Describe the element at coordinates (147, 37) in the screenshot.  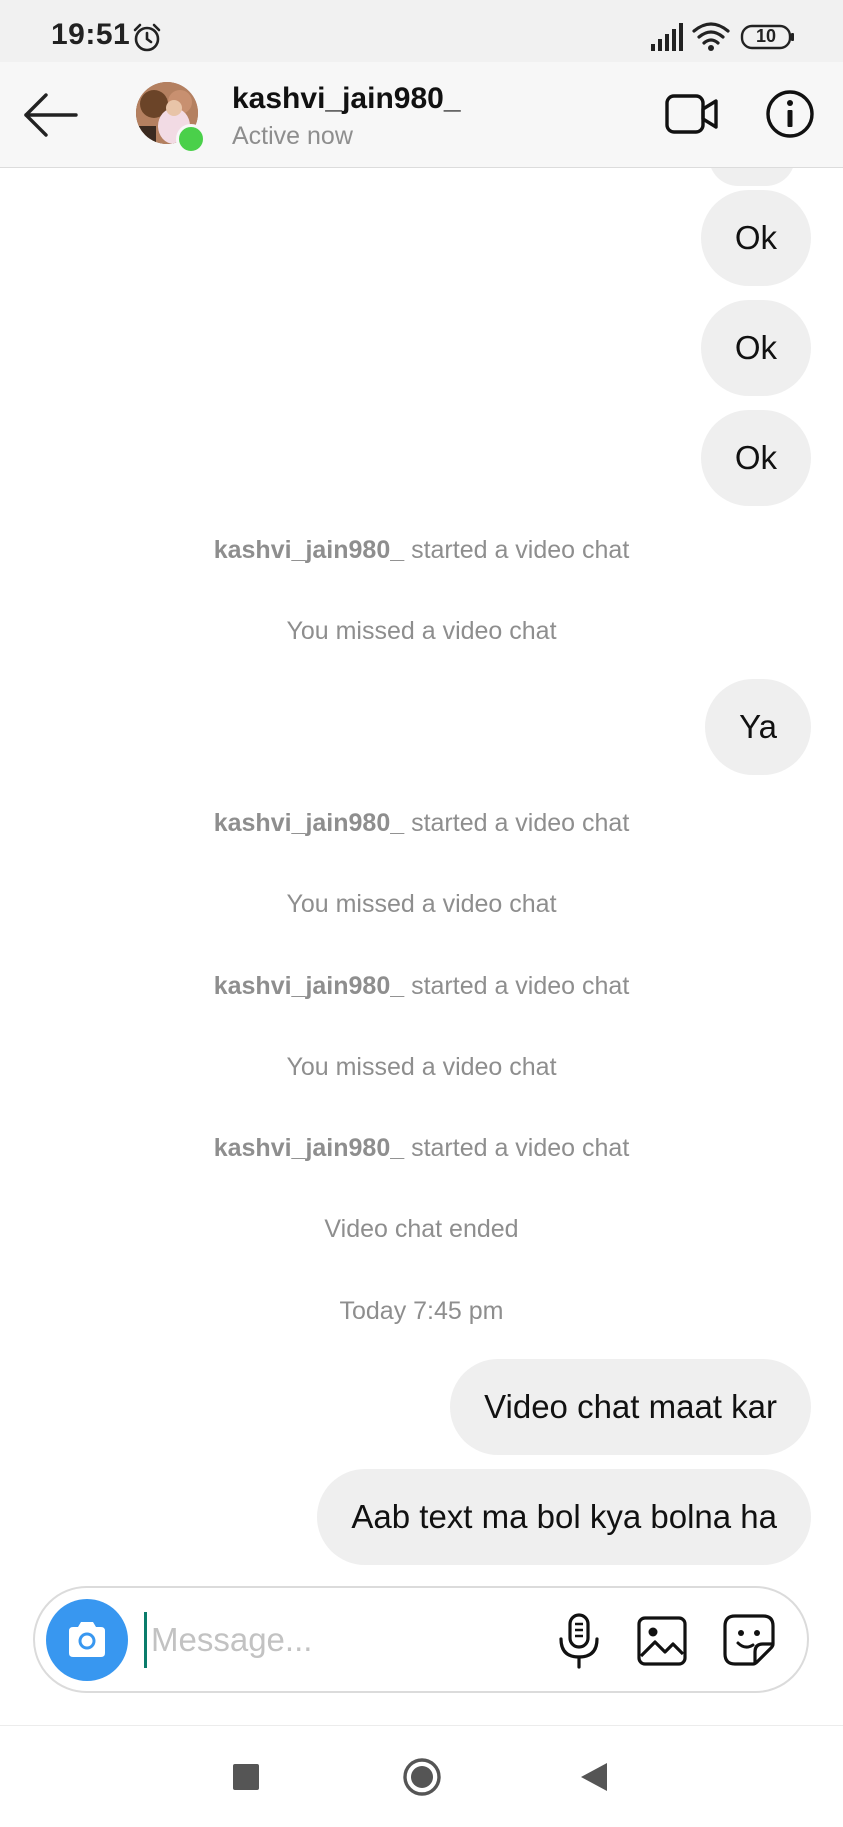
I see `alarm-icon` at that location.